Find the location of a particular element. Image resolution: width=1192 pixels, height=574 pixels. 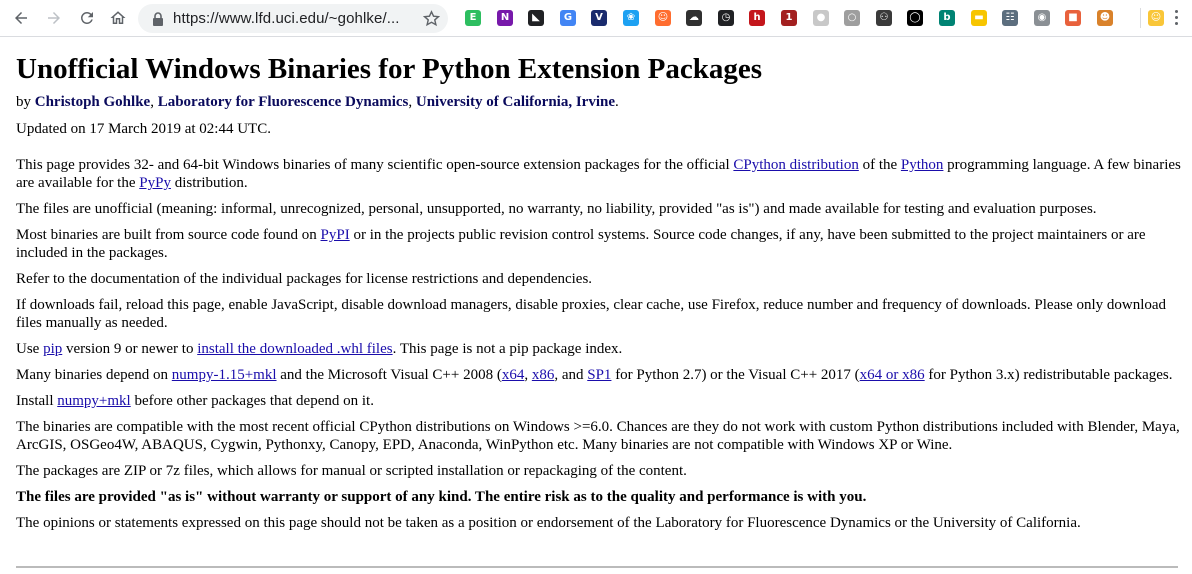

back-arrow-icon is located at coordinates (21, 18).